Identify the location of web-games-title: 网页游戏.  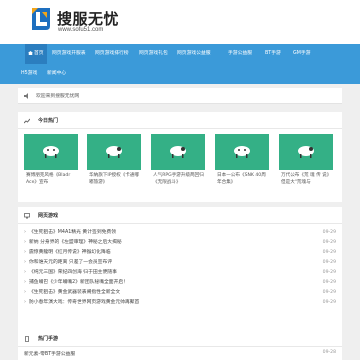
(48, 216).